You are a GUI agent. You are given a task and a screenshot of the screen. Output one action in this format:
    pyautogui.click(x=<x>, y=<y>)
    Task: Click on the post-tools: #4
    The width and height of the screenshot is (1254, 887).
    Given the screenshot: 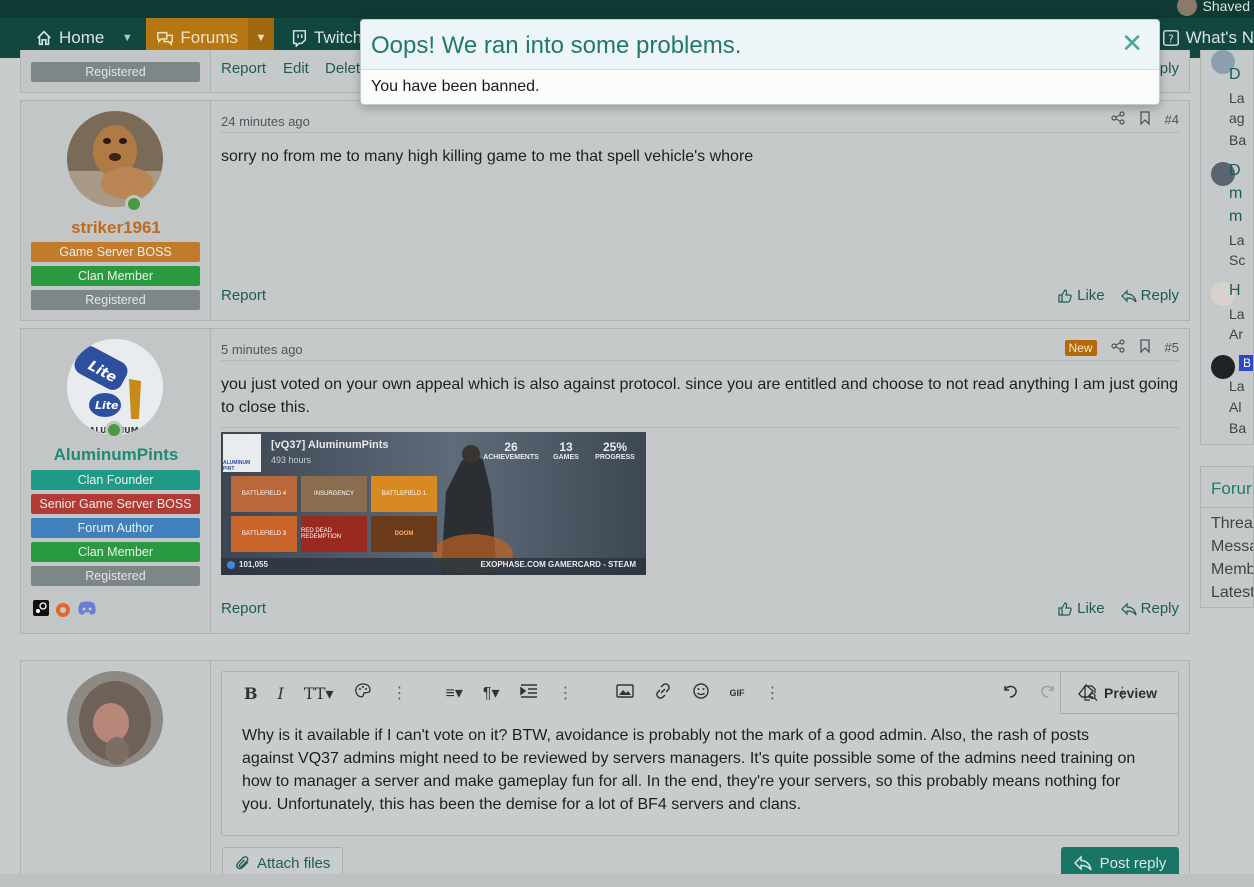 What is the action you would take?
    pyautogui.click(x=1144, y=119)
    